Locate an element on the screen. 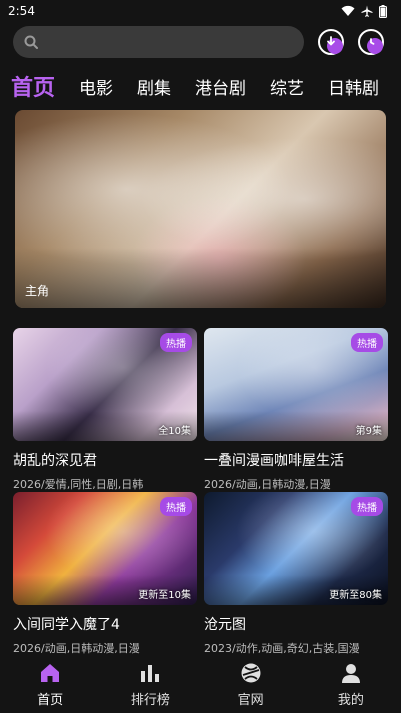 This screenshot has width=401, height=713. video-thumbnail: 热播 更新至80集 is located at coordinates (296, 548).